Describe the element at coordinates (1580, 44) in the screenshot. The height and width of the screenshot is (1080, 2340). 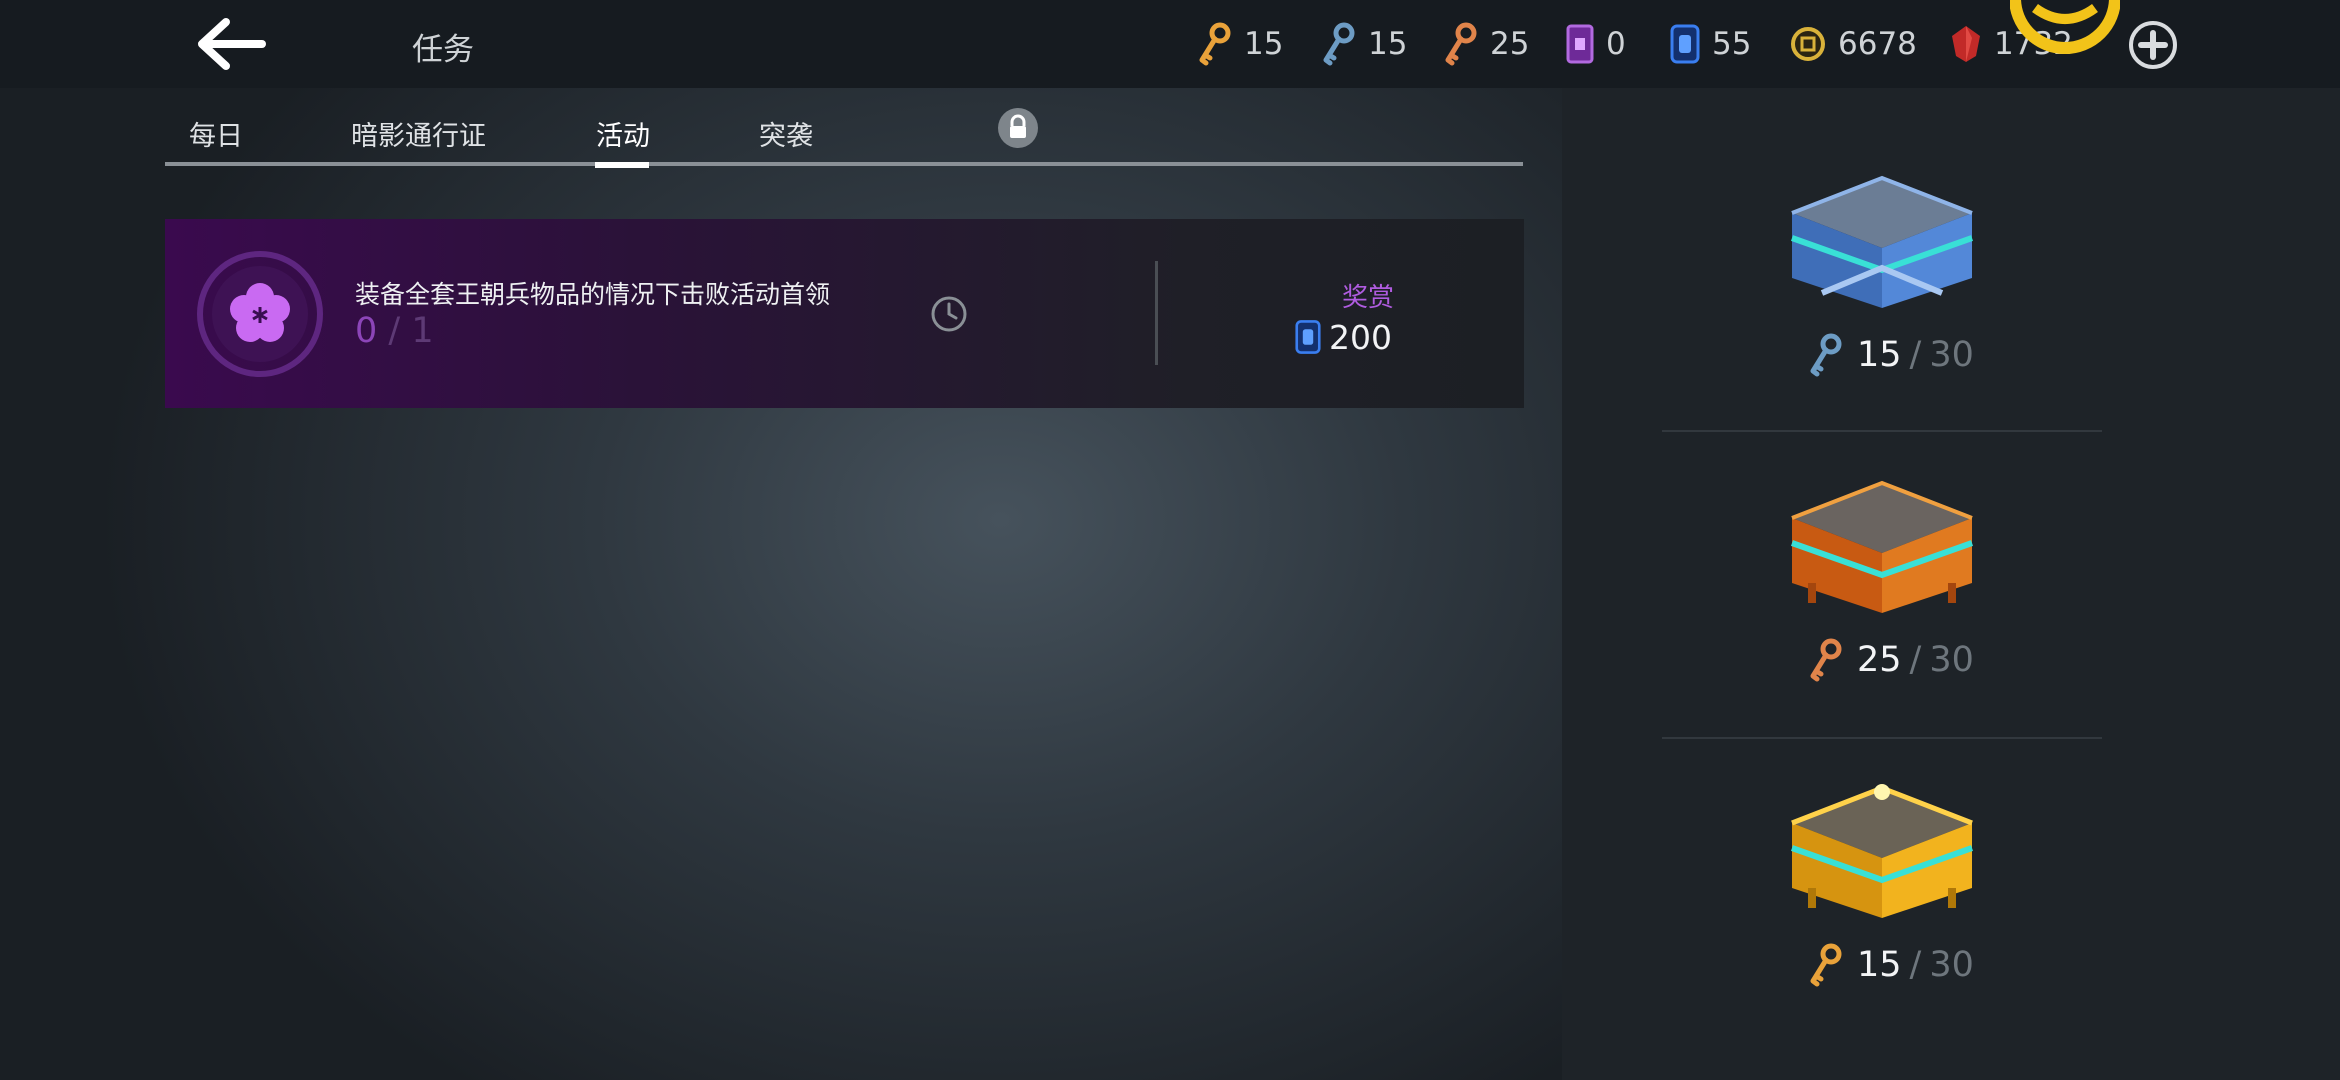
I see `purple-ticket-icon` at that location.